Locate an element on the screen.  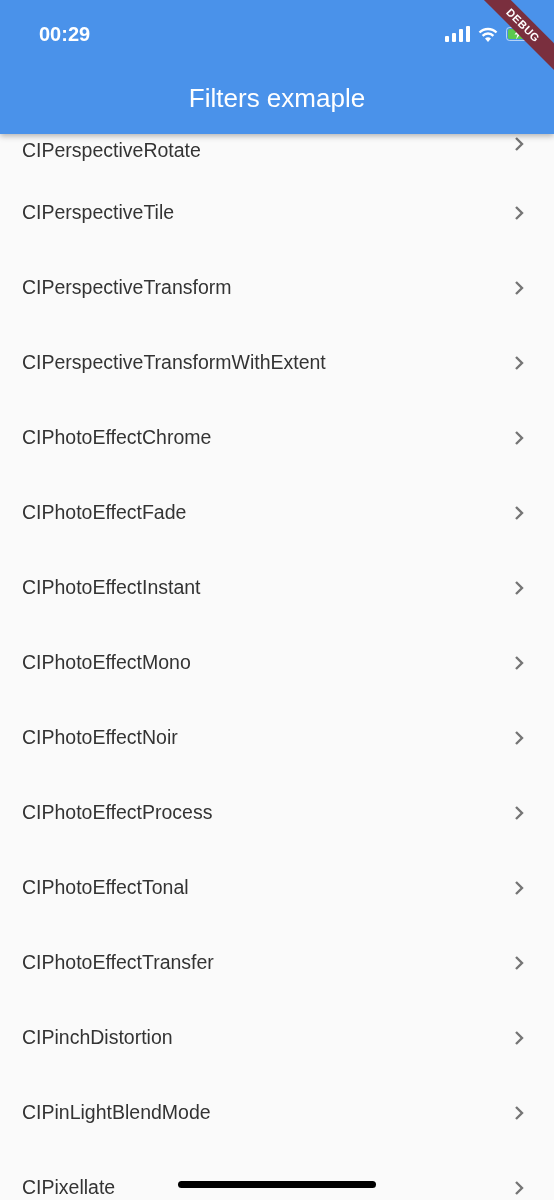
filter-list-item: CIPhotoEffectMono is located at coordinates (277, 662).